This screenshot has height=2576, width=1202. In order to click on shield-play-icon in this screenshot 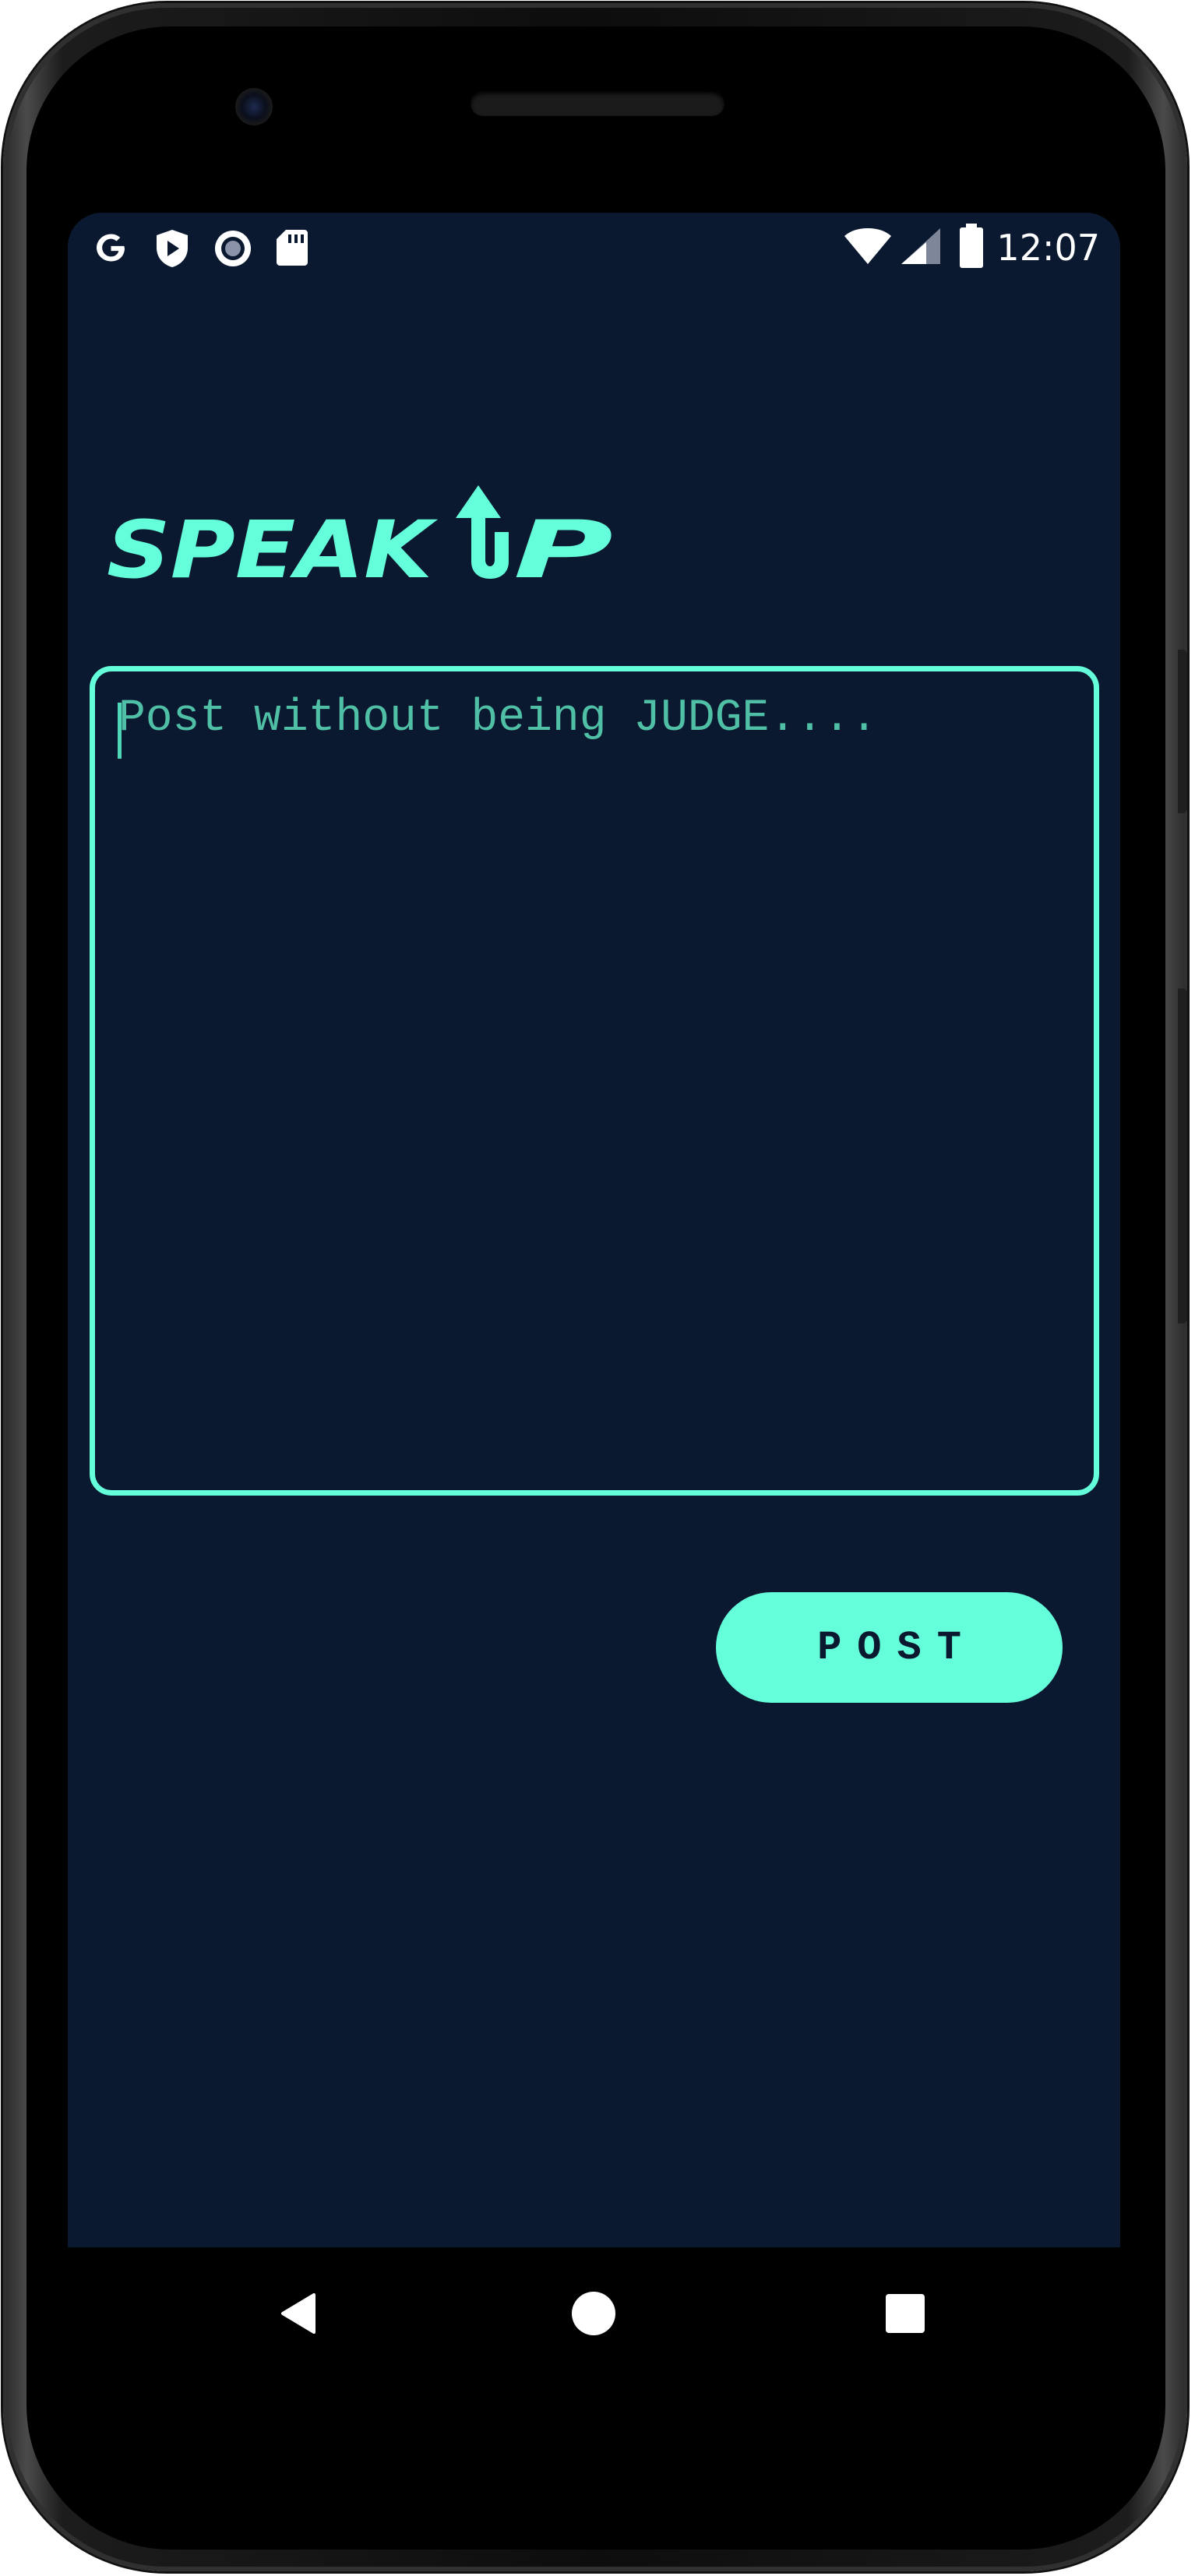, I will do `click(172, 250)`.